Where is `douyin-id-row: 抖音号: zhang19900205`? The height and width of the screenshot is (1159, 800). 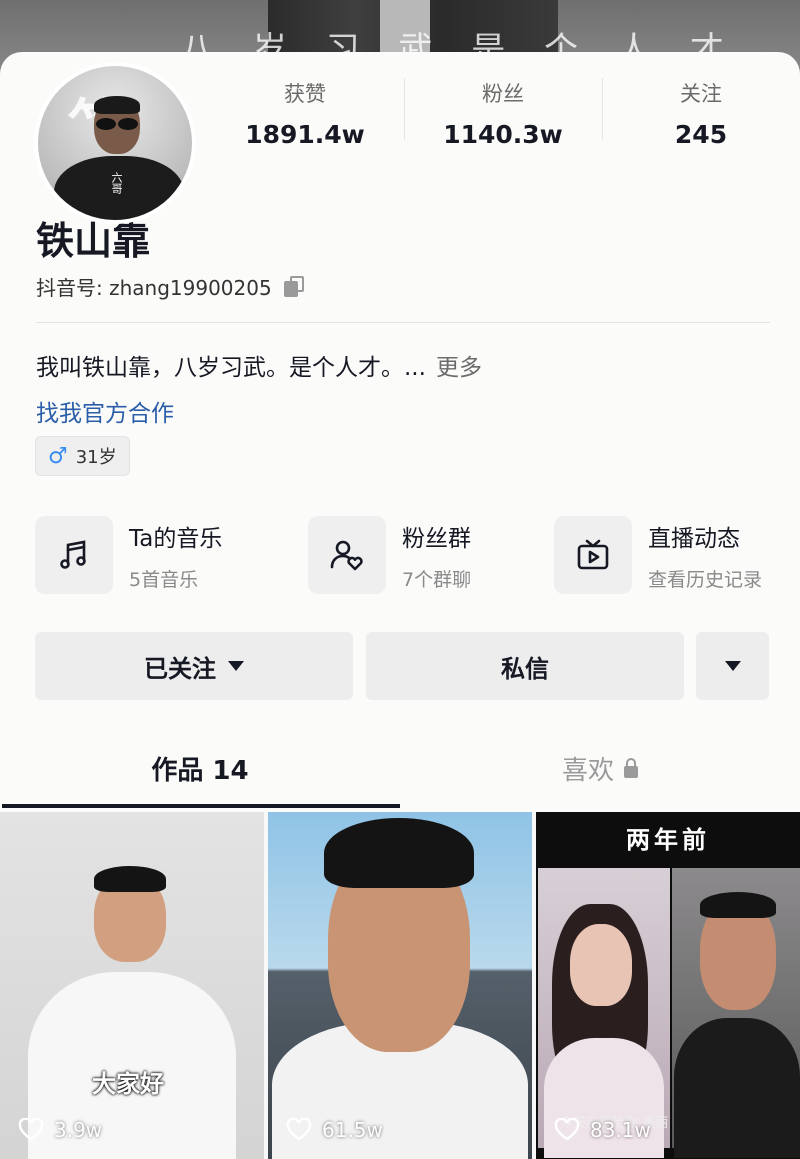
douyin-id-row: 抖音号: zhang19900205 is located at coordinates (171, 286).